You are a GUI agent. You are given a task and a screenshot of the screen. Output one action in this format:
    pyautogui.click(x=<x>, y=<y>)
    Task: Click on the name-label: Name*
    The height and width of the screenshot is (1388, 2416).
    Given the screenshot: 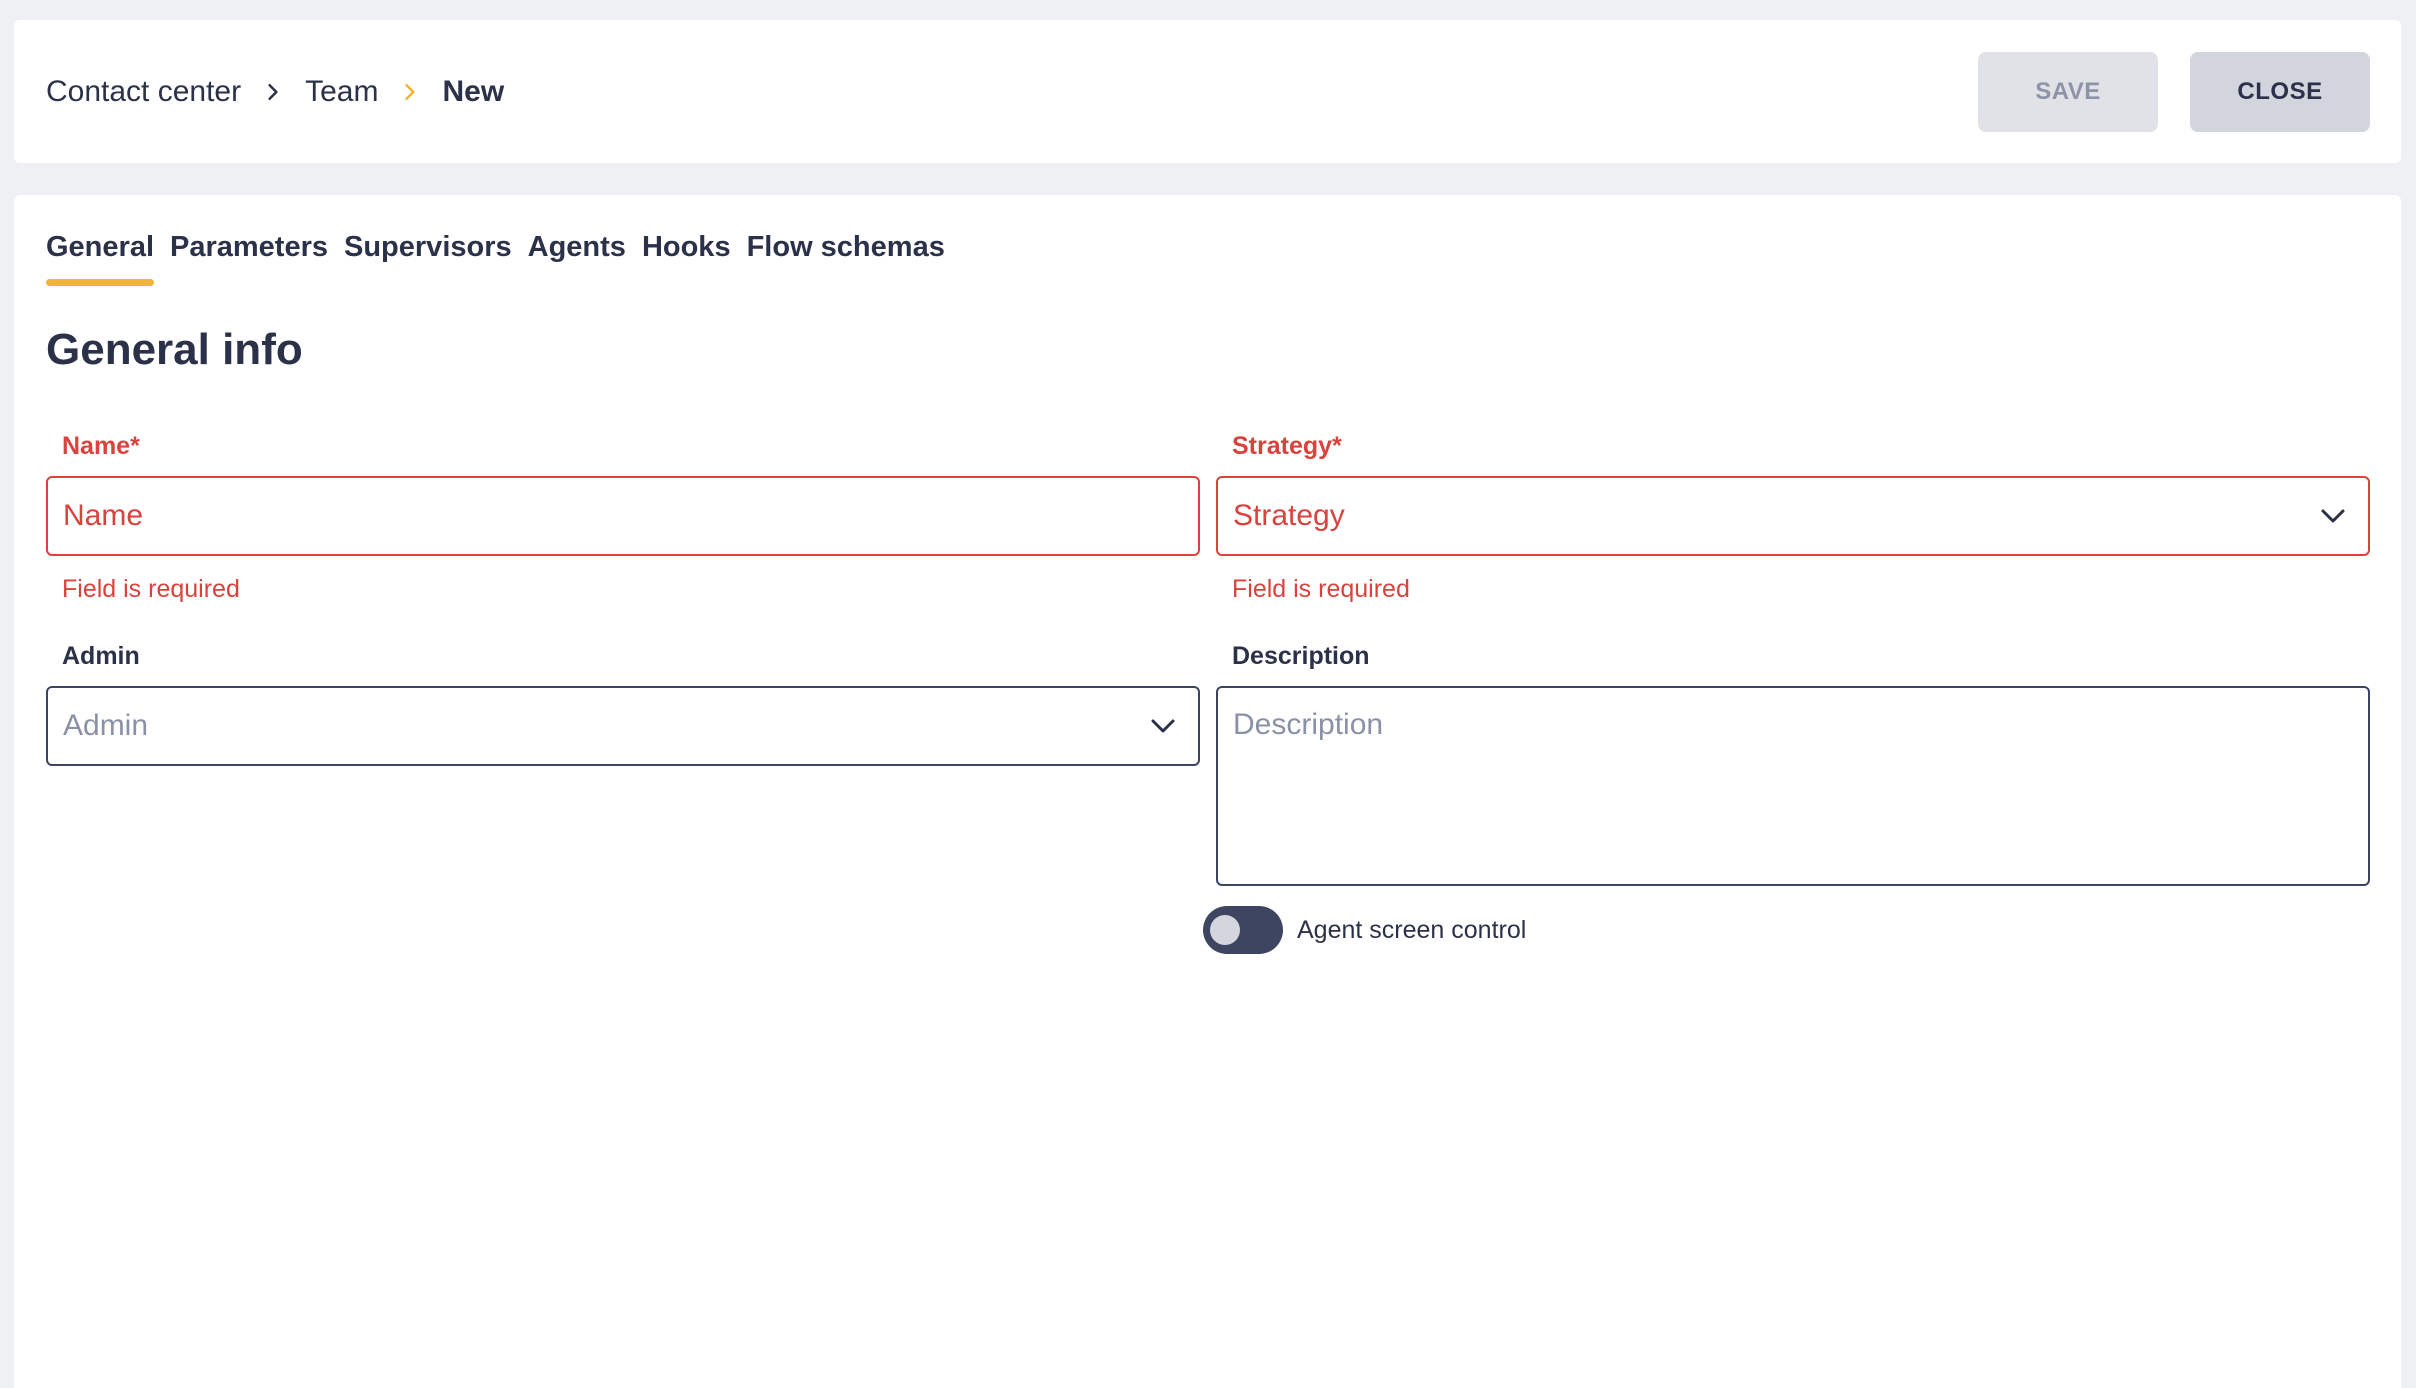 What is the action you would take?
    pyautogui.click(x=101, y=446)
    